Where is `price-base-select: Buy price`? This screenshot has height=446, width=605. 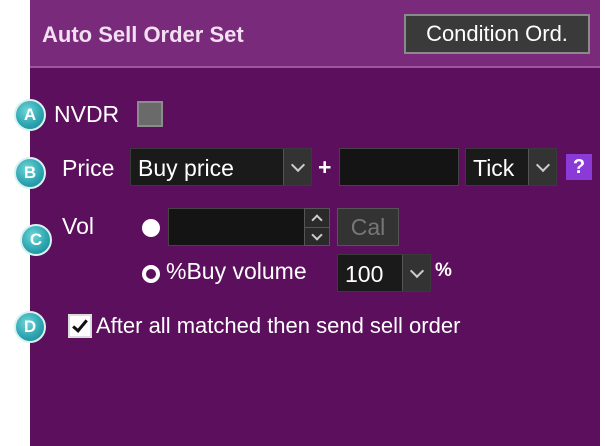 price-base-select: Buy price is located at coordinates (221, 167).